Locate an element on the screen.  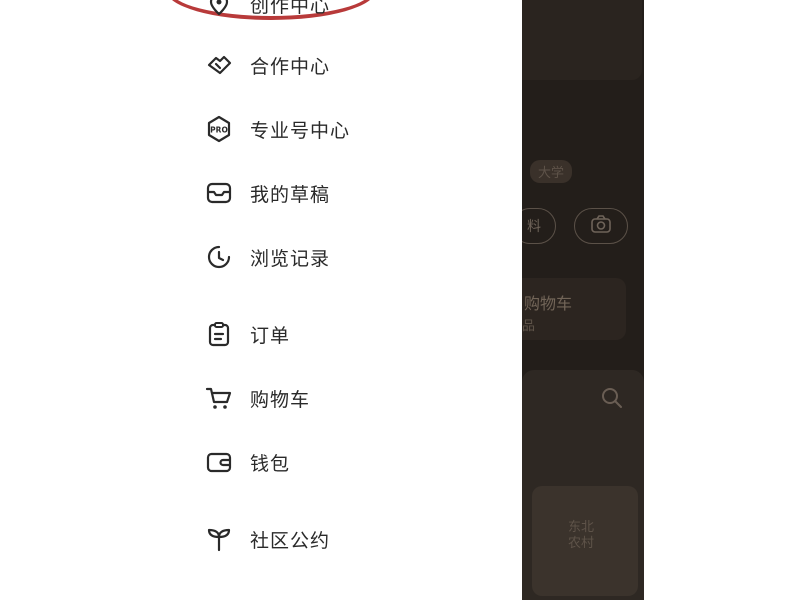
background-pill-label: 料 is located at coordinates (534, 227).